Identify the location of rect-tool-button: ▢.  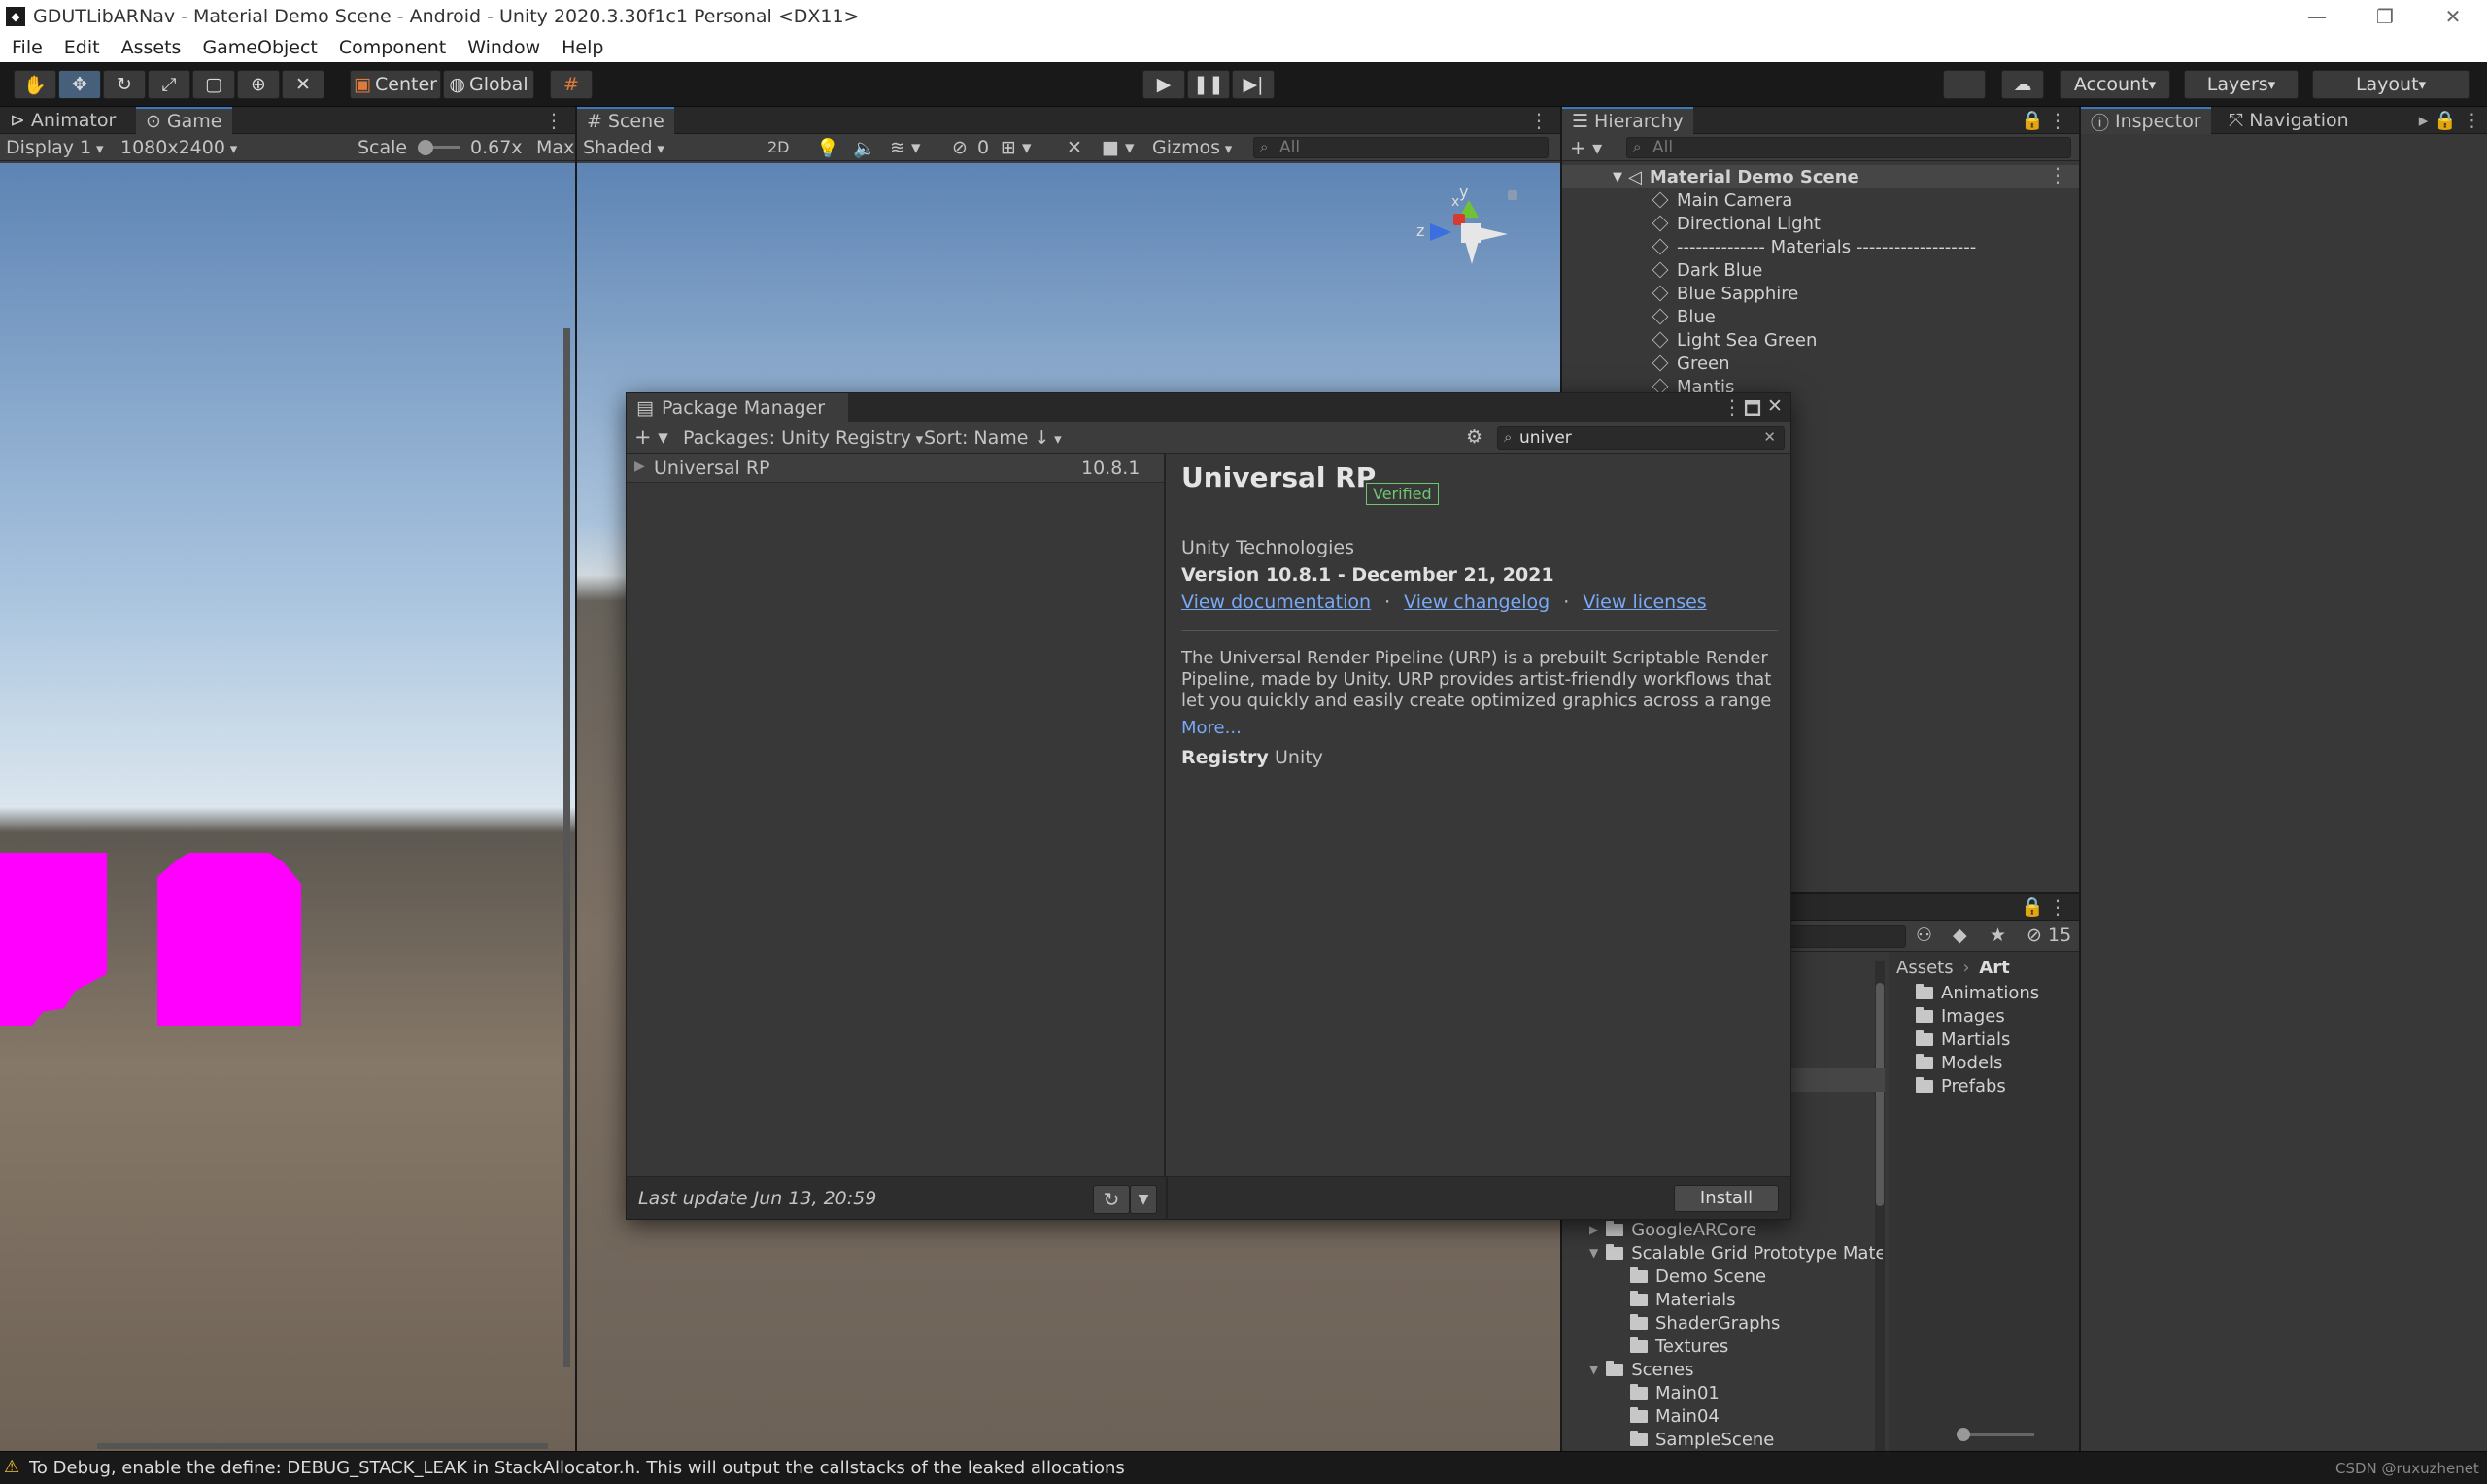
(213, 84).